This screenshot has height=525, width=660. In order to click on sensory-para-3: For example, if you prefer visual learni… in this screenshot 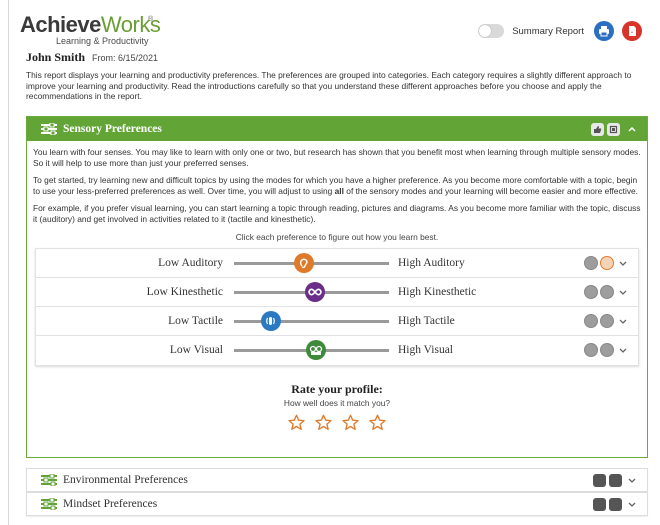, I will do `click(337, 213)`.